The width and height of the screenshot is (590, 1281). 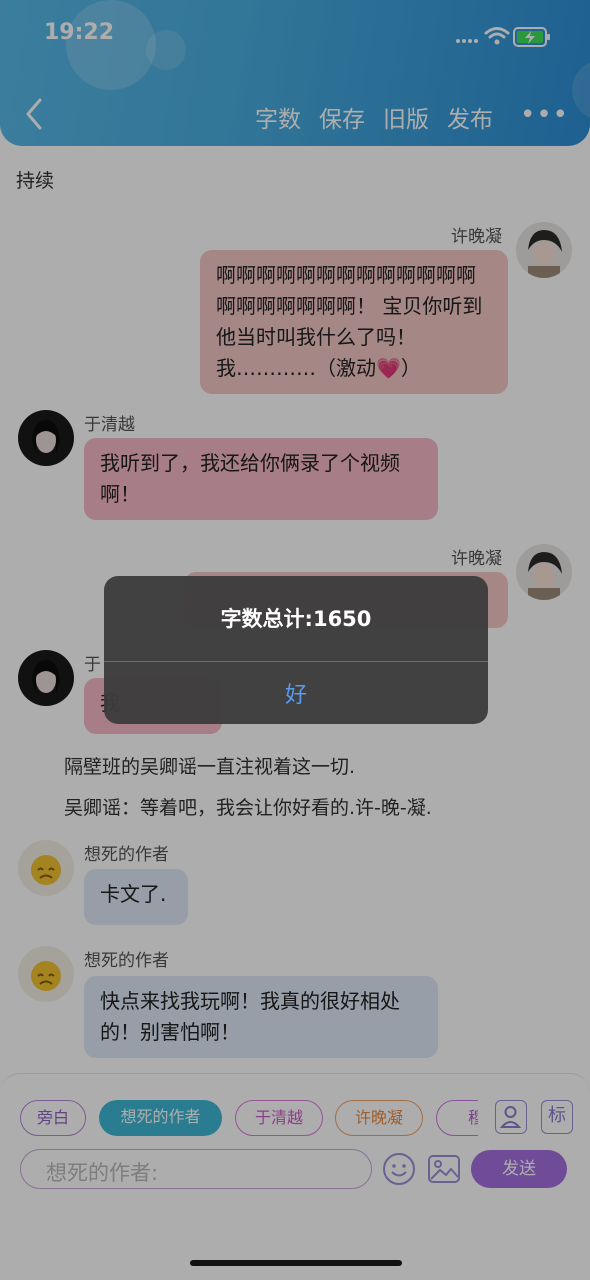 I want to click on alert-divider, so click(x=296, y=661).